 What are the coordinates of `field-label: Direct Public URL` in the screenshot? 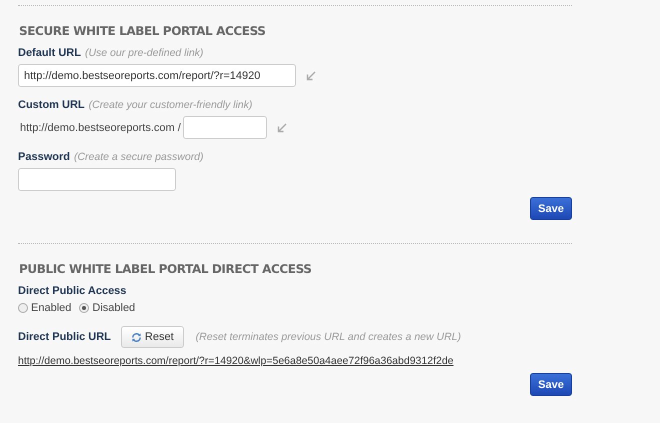 It's located at (64, 337).